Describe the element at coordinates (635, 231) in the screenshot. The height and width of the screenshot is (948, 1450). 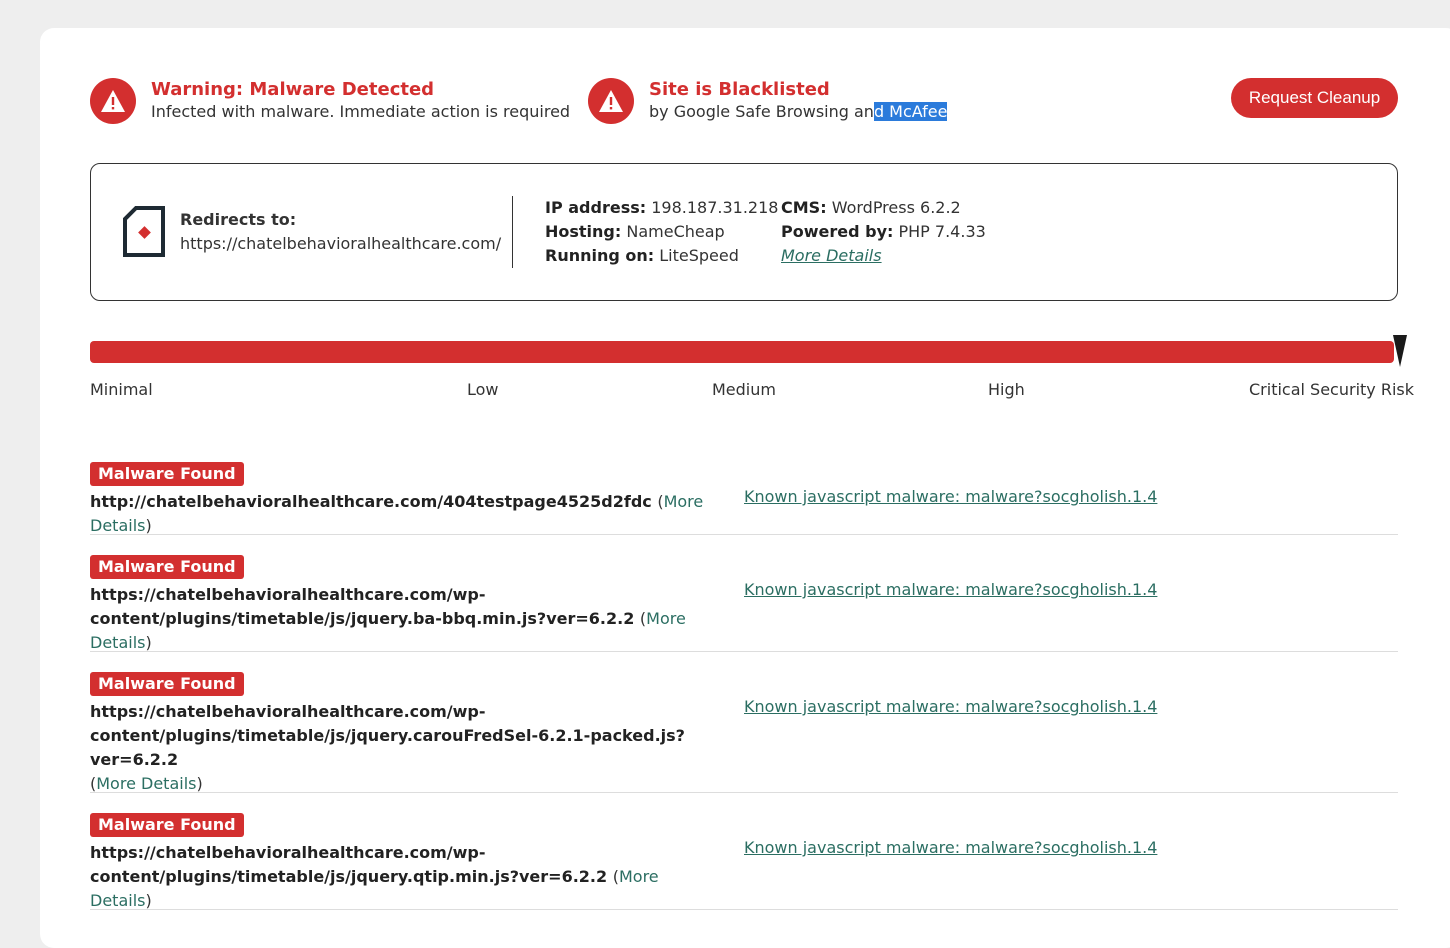
I see `hosting: Hosting: NameCheap` at that location.